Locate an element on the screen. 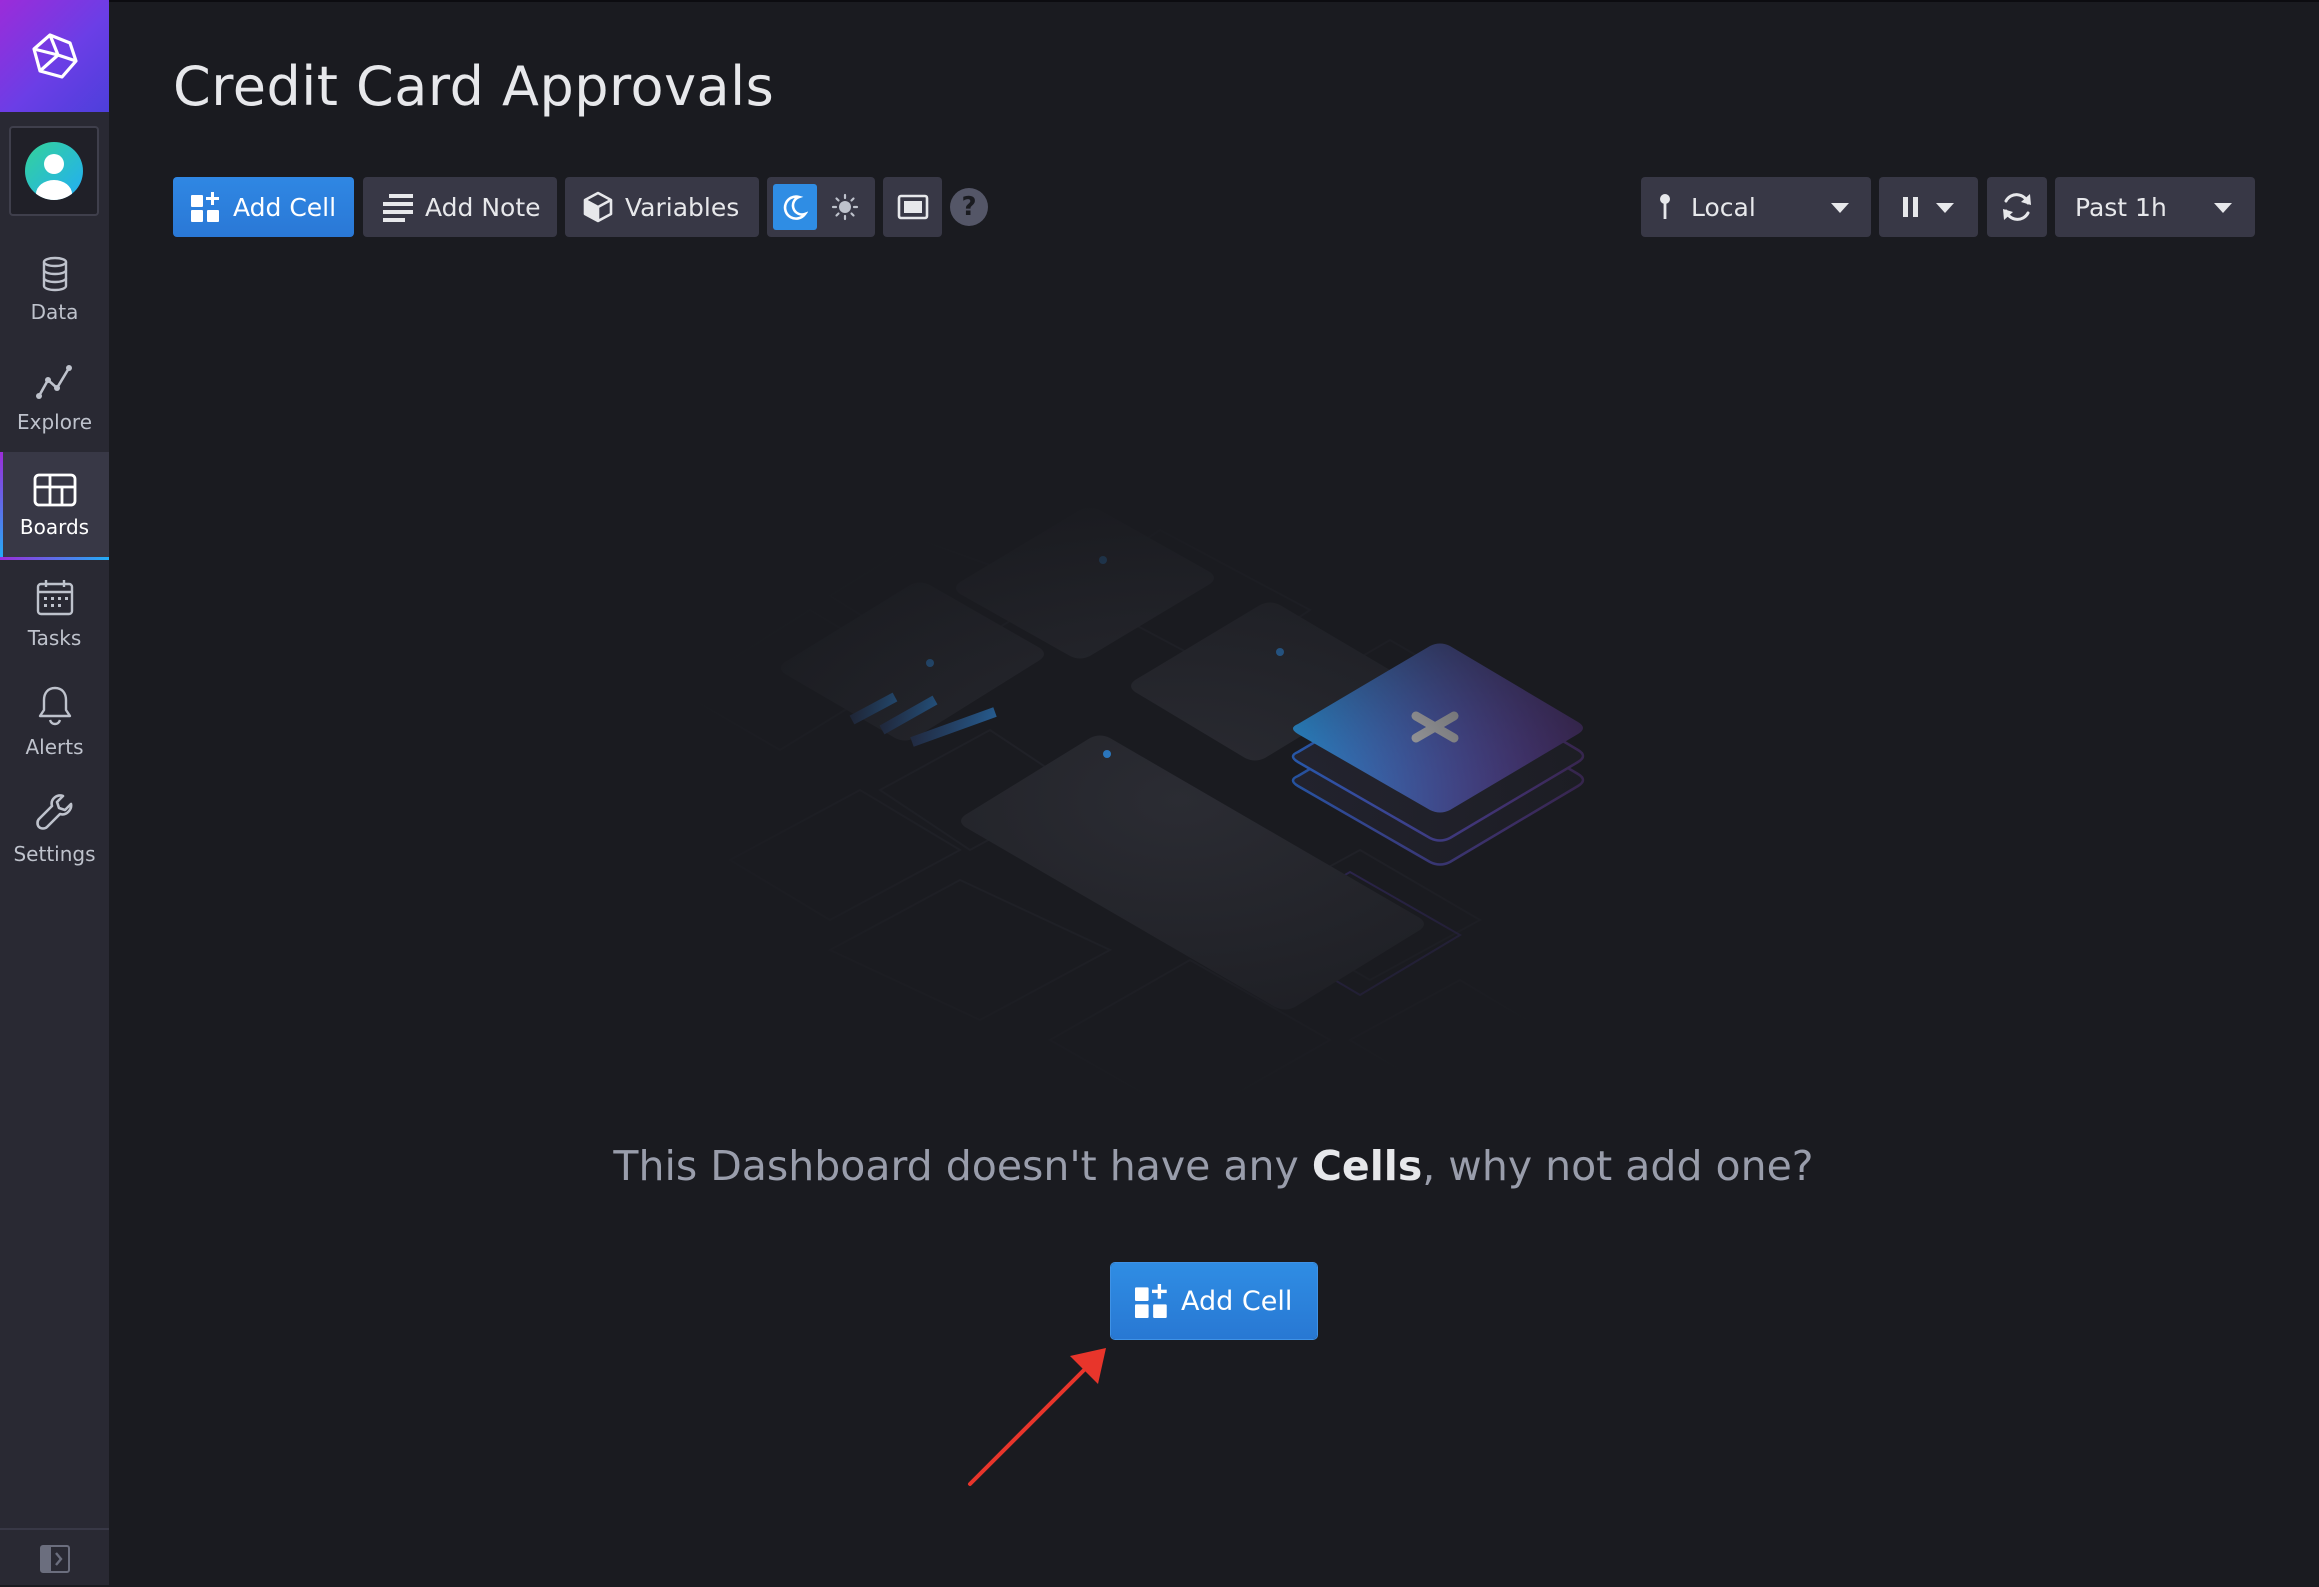 The image size is (2319, 1587). avatar is located at coordinates (54, 171).